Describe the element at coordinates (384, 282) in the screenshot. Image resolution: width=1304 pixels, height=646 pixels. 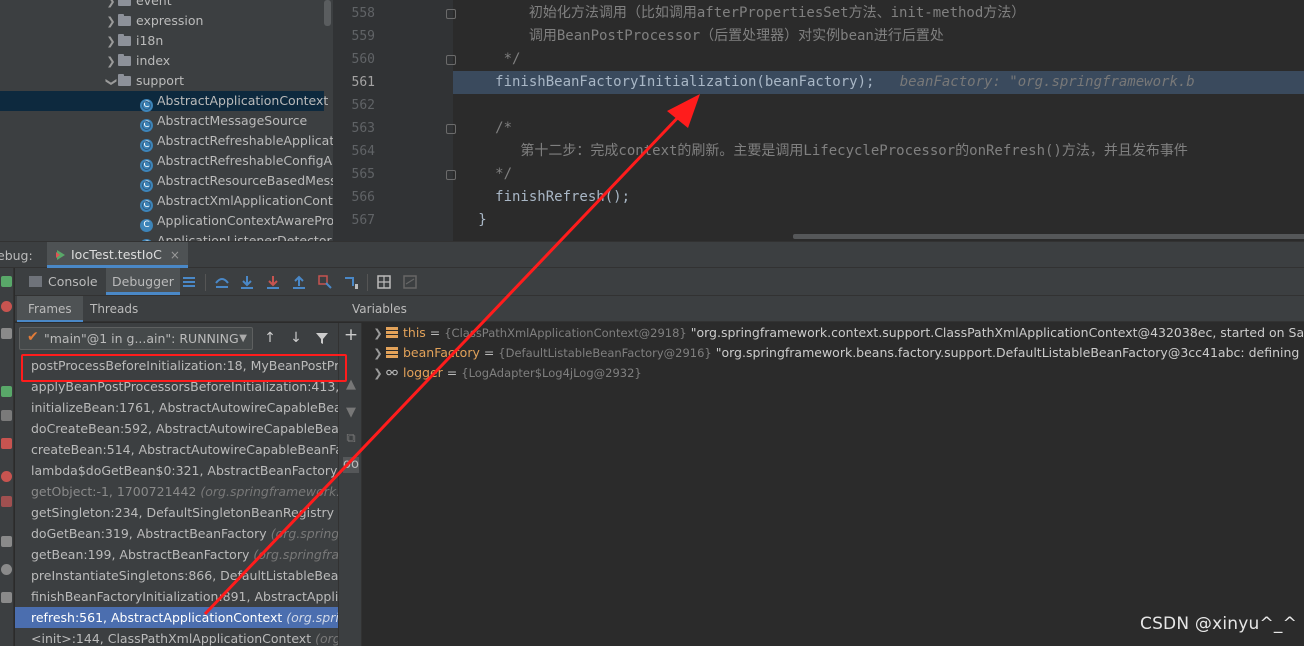
I see `evaluate-expression-icon` at that location.